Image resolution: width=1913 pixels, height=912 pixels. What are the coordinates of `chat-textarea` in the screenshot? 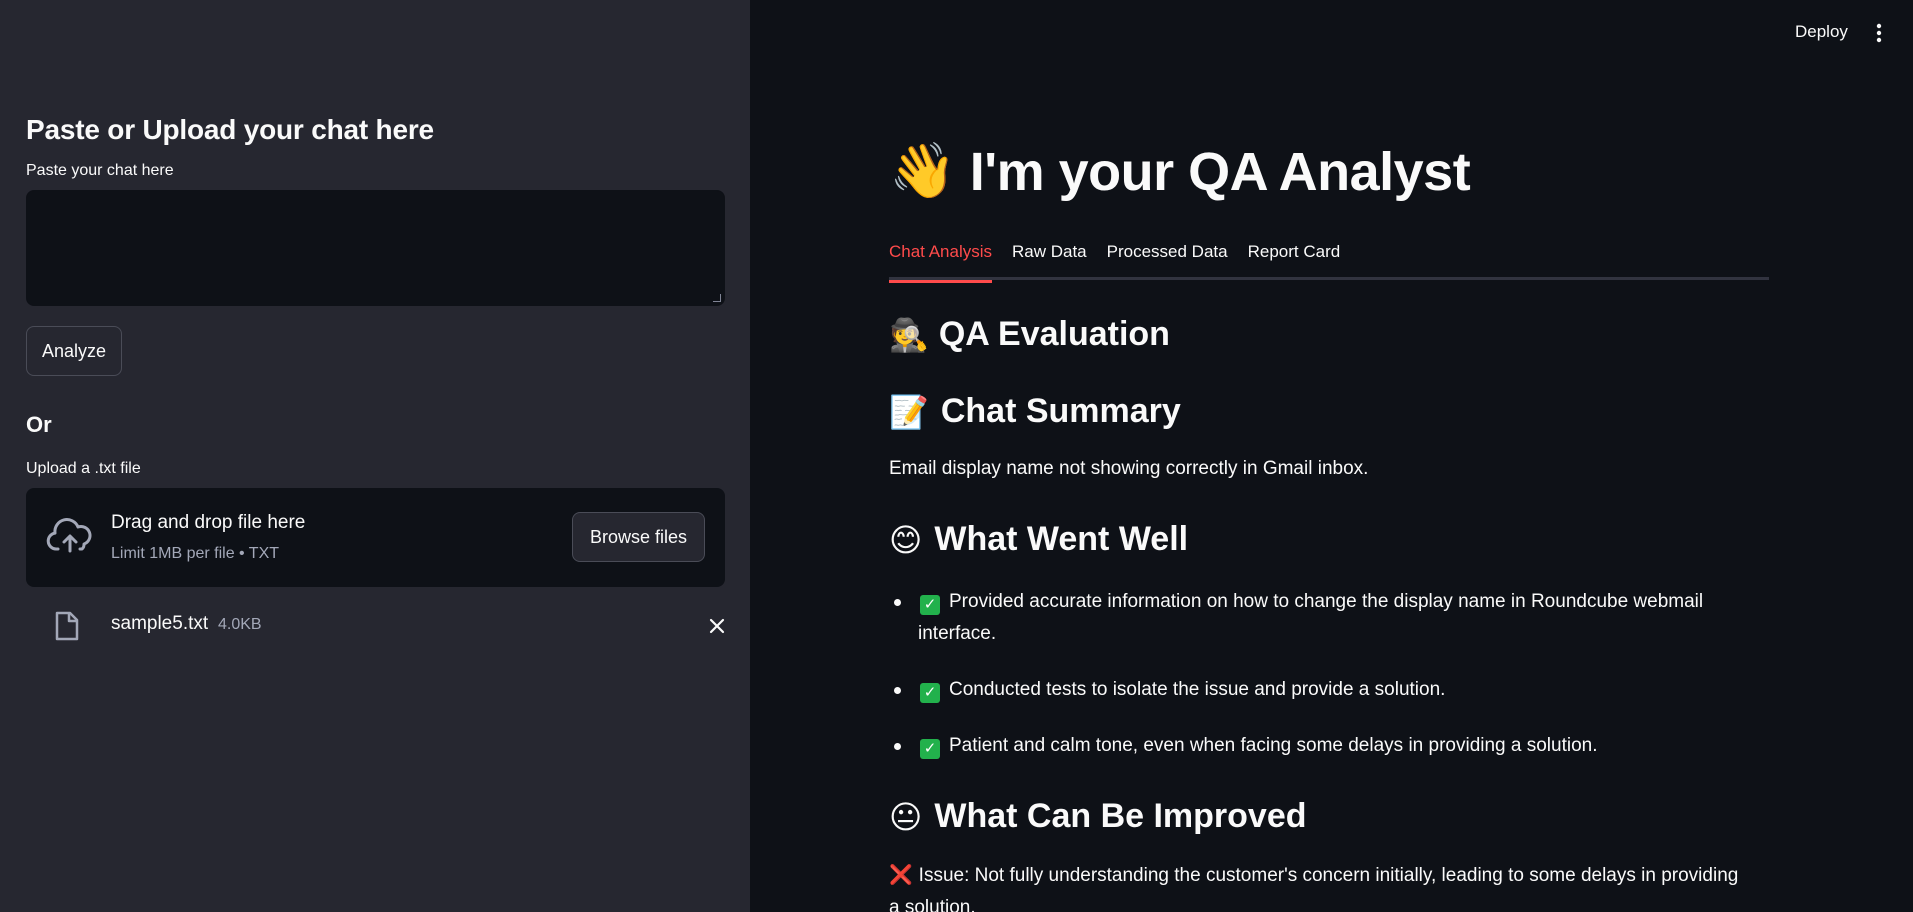 It's located at (375, 248).